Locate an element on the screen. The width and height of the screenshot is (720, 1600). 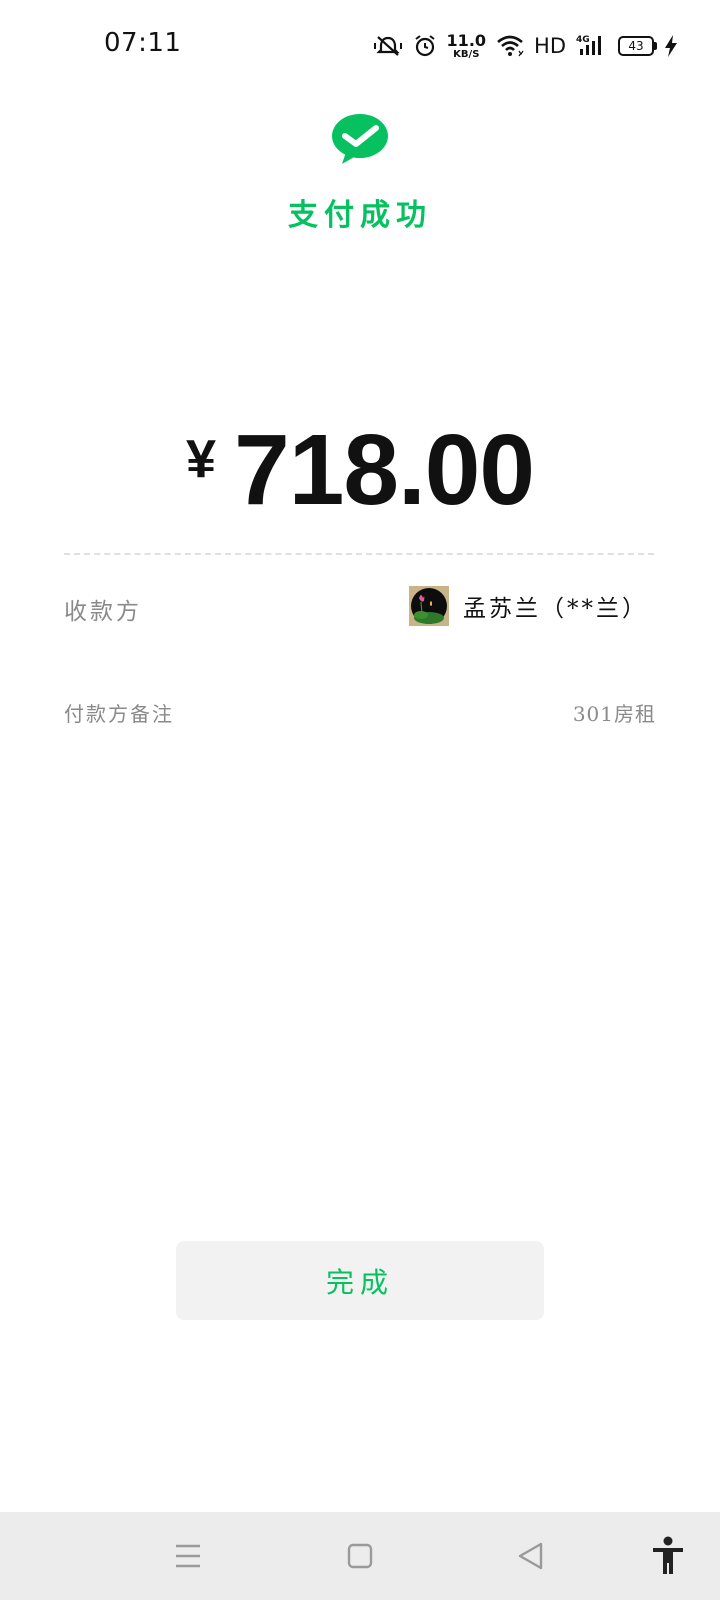
accessibility-icon is located at coordinates (668, 1556).